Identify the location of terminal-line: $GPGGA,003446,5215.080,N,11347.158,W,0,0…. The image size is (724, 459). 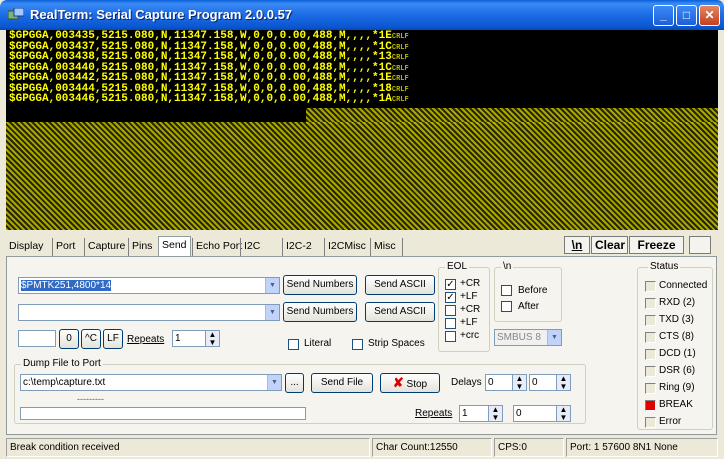
(209, 99).